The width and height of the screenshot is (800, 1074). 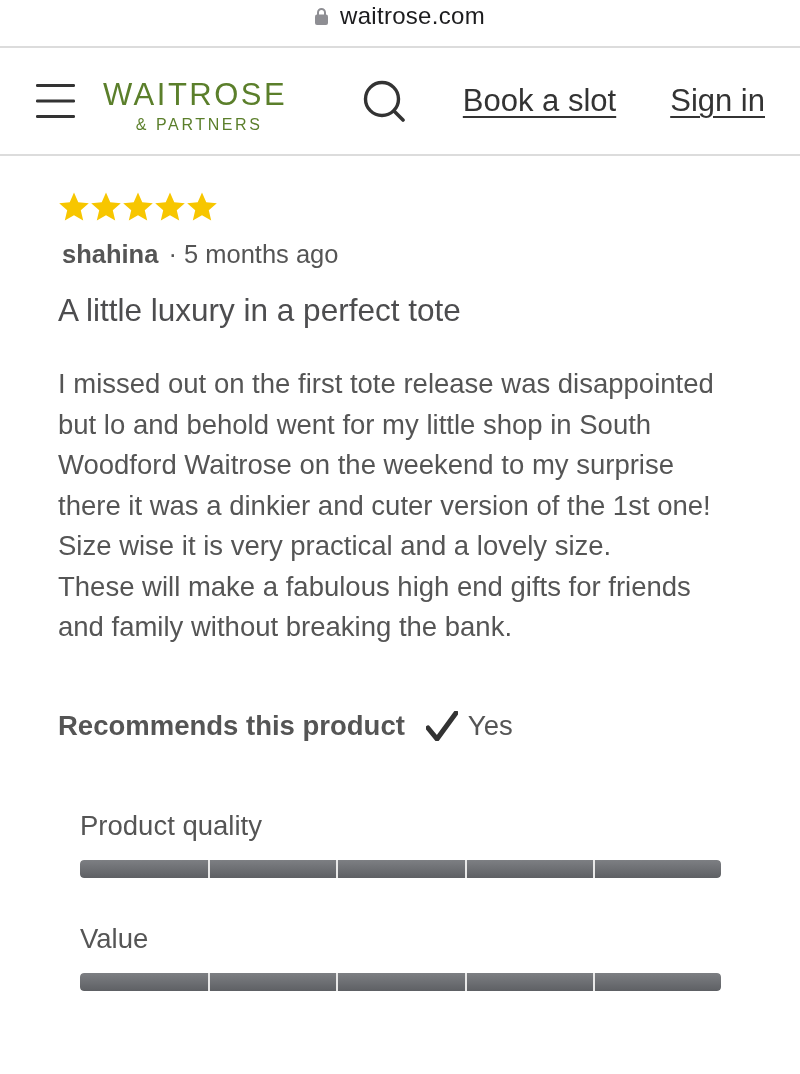 I want to click on waitrose-logo: WAITROSE & PARTNERS, so click(x=195, y=107).